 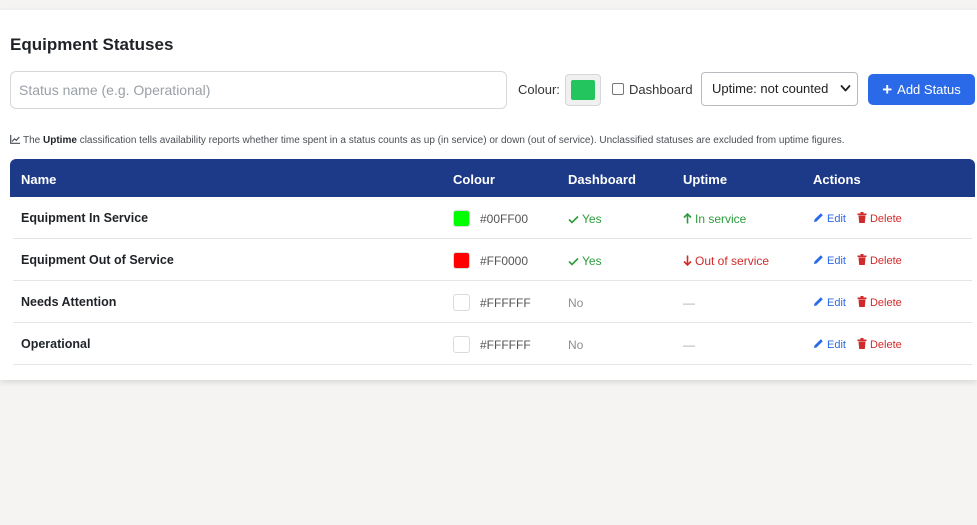 What do you see at coordinates (602, 179) in the screenshot?
I see `header-dashboard: Dashboard` at bounding box center [602, 179].